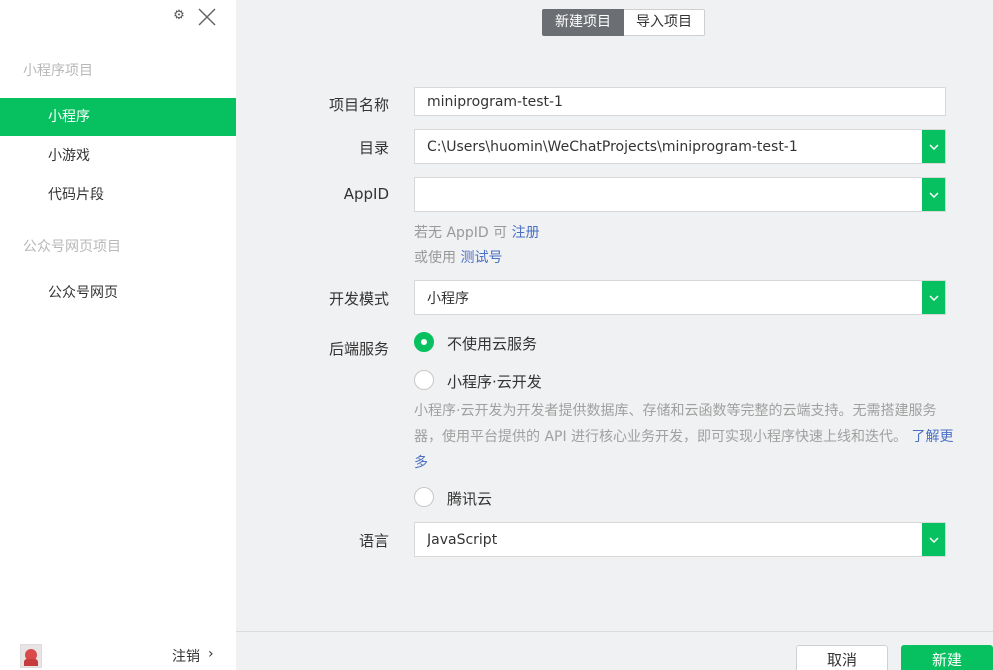 This screenshot has height=670, width=993. I want to click on dev-mode-select: 小程序, so click(680, 297).